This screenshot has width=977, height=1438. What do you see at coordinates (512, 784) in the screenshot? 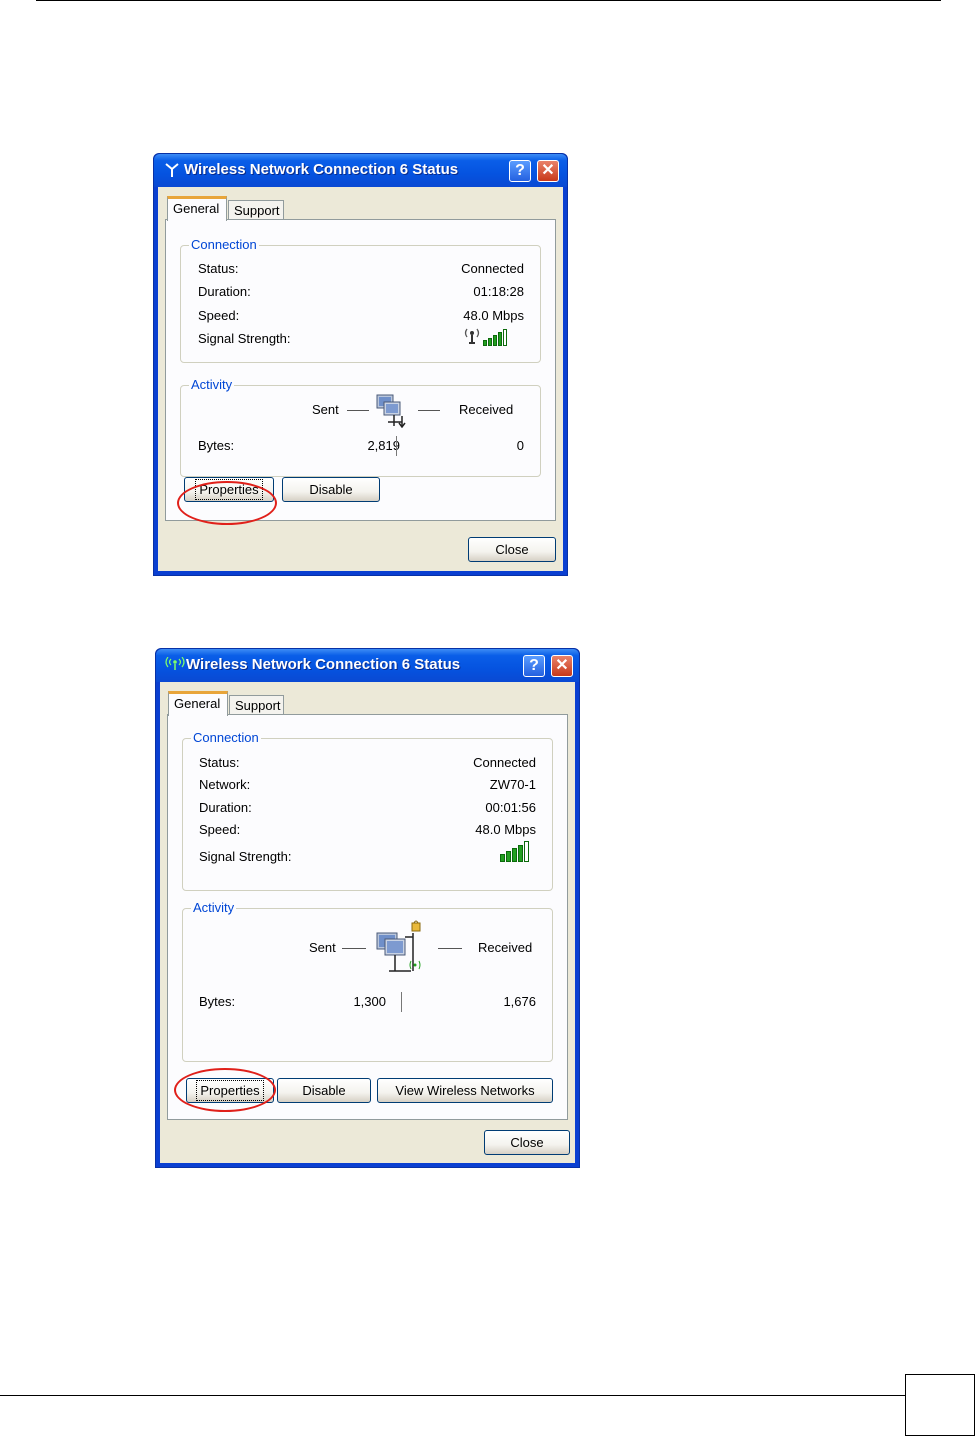
I see `network-value: ZW70-1` at bounding box center [512, 784].